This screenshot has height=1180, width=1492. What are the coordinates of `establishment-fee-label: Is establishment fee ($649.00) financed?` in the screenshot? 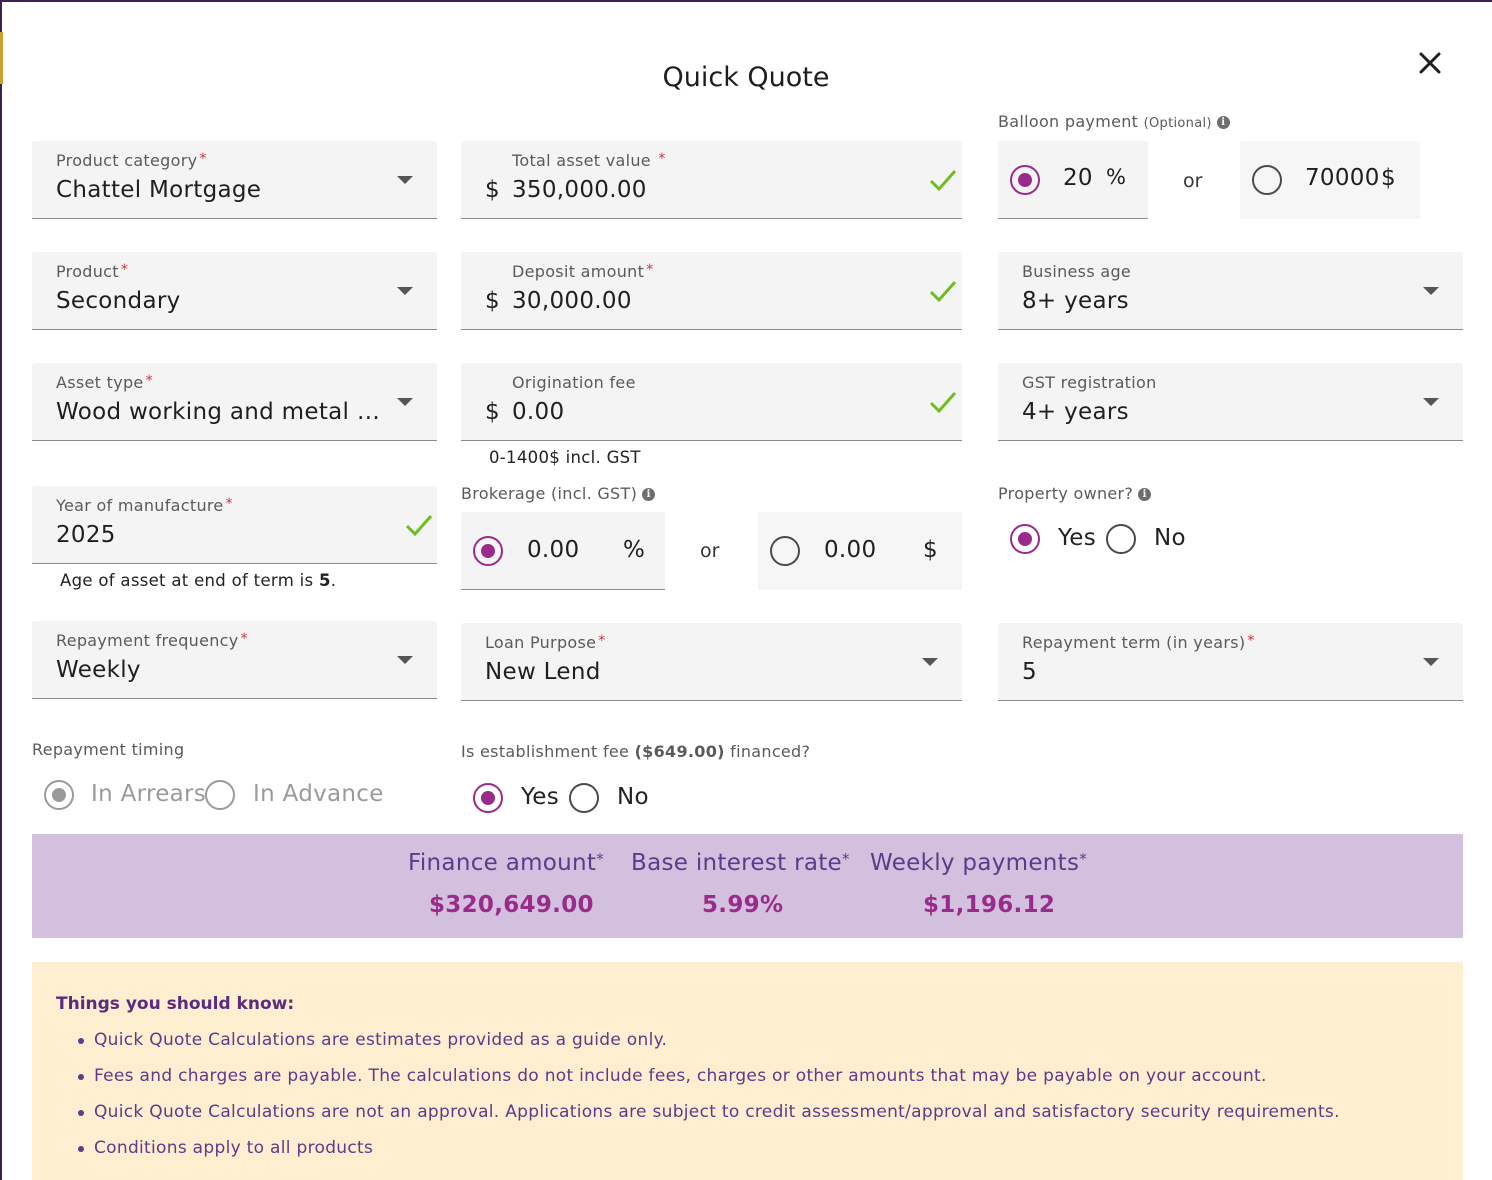 It's located at (636, 751).